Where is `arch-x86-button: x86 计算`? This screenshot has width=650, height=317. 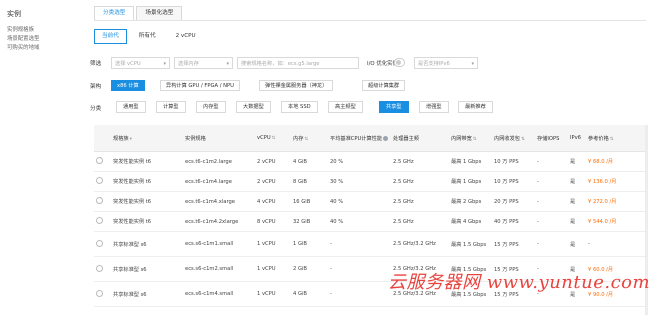
arch-x86-button: x86 计算 is located at coordinates (128, 85).